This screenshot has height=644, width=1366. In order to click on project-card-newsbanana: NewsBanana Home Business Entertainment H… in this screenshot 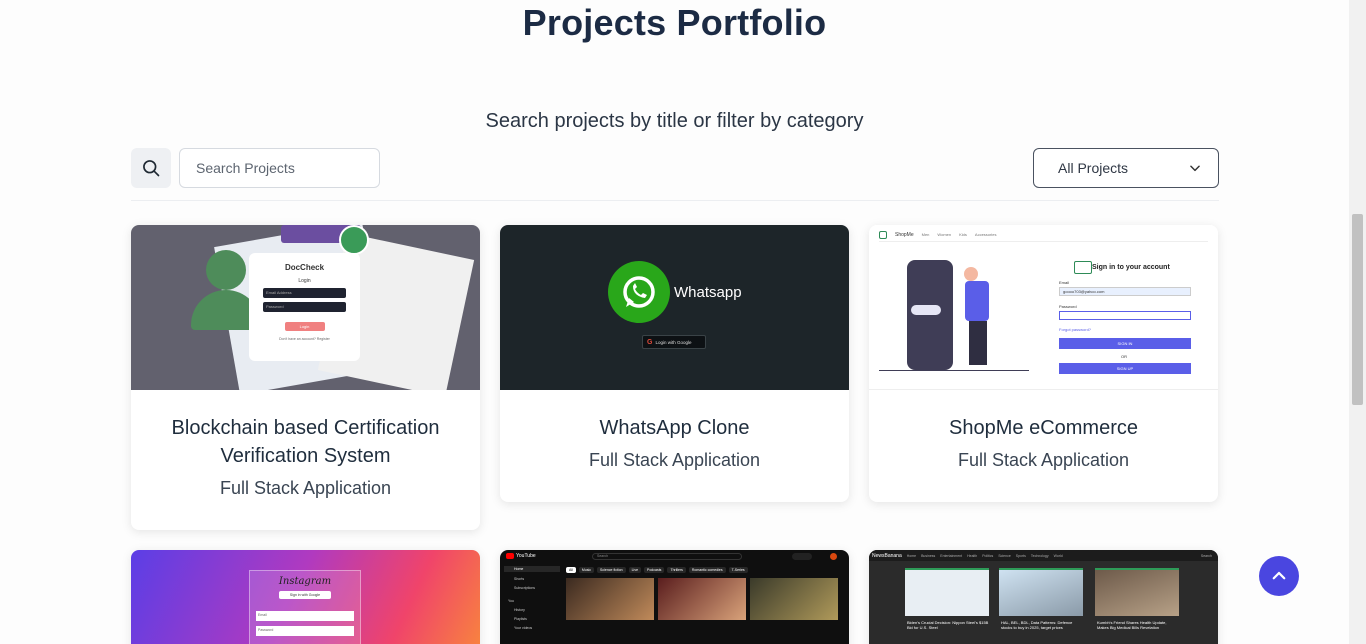, I will do `click(1043, 597)`.